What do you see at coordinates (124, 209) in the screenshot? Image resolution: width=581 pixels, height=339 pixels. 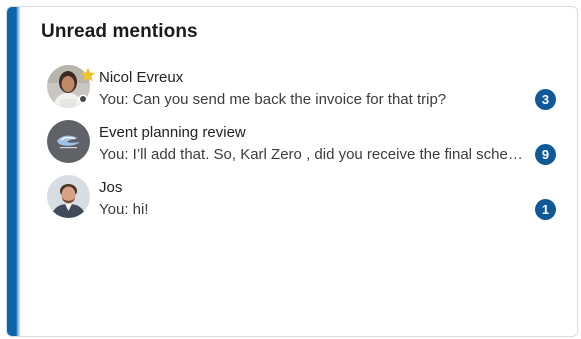 I see `mention-preview: You: hi!` at bounding box center [124, 209].